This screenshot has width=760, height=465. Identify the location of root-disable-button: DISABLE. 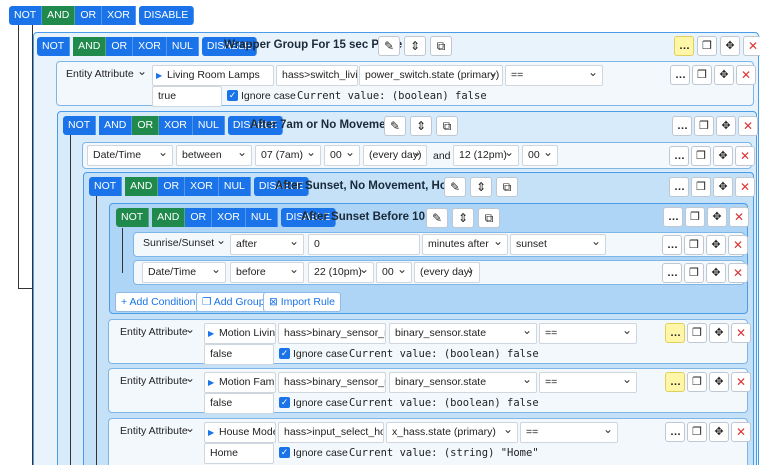
(166, 15).